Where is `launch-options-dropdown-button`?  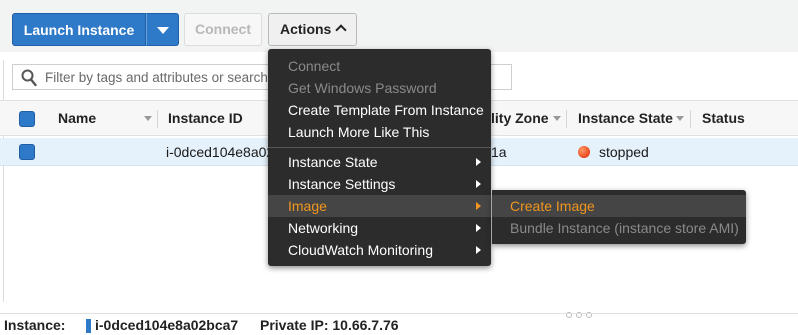
launch-options-dropdown-button is located at coordinates (162, 29).